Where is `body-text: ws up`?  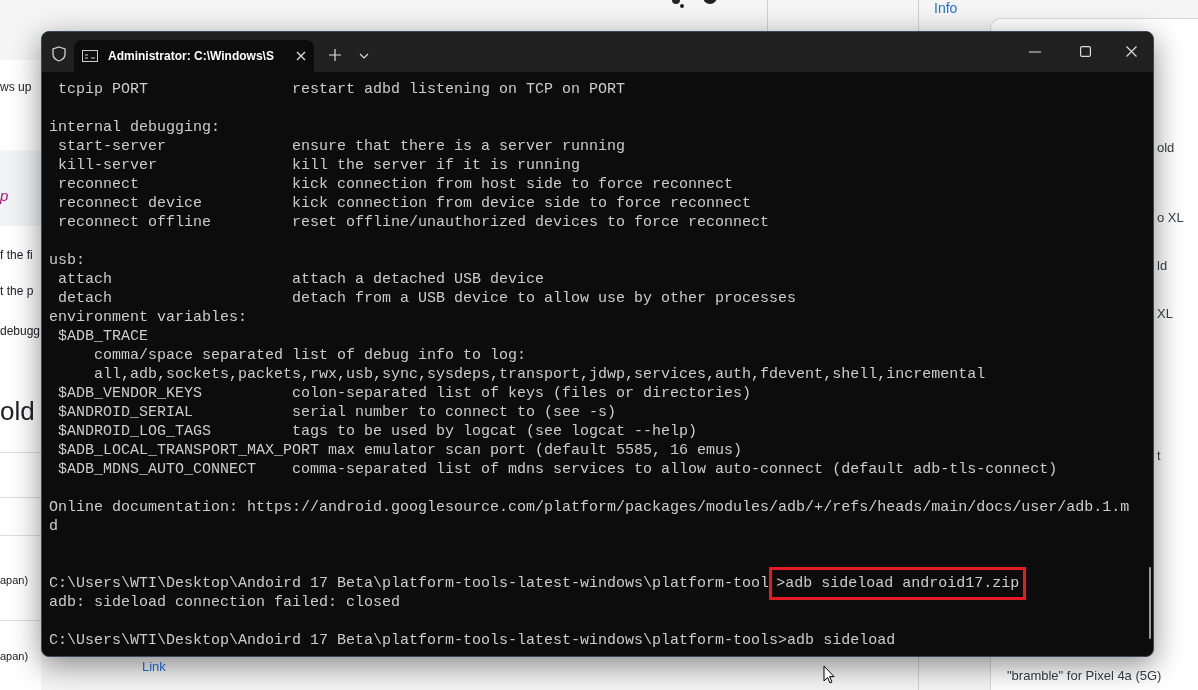
body-text: ws up is located at coordinates (16, 87).